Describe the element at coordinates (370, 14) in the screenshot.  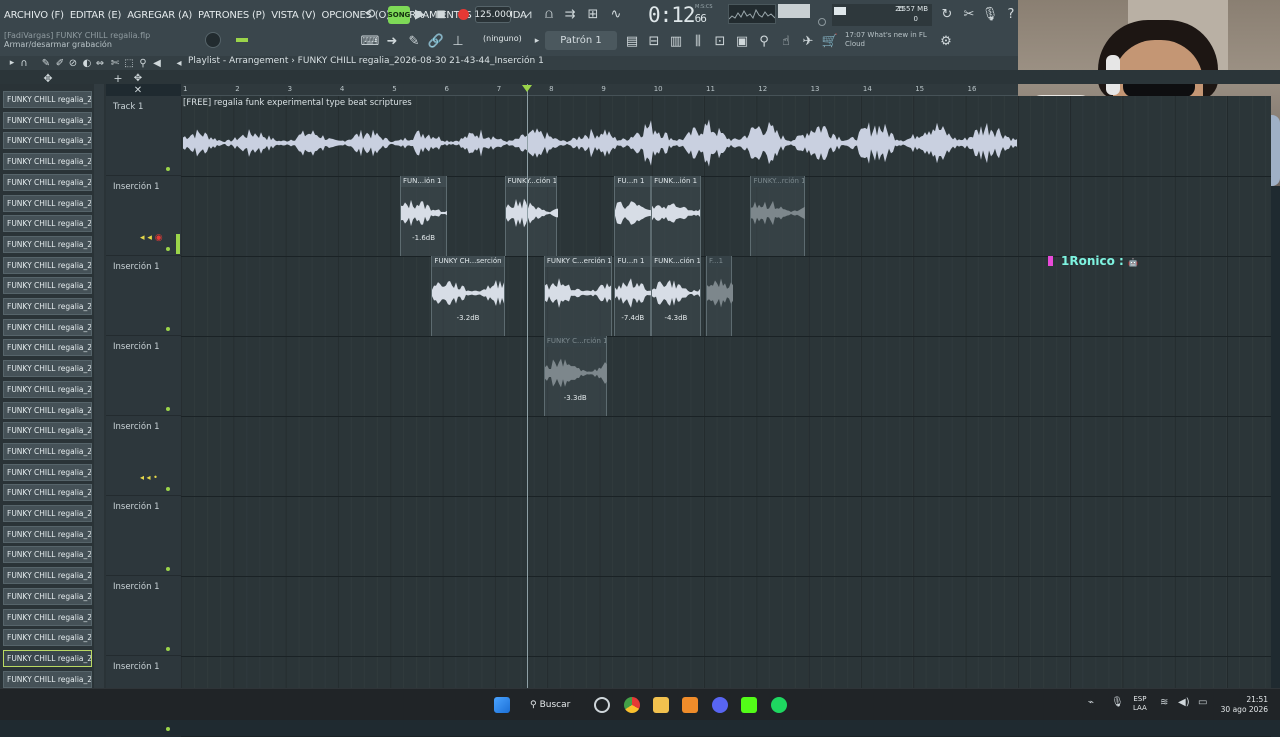
I see `main-menu-icon: ⟲` at that location.